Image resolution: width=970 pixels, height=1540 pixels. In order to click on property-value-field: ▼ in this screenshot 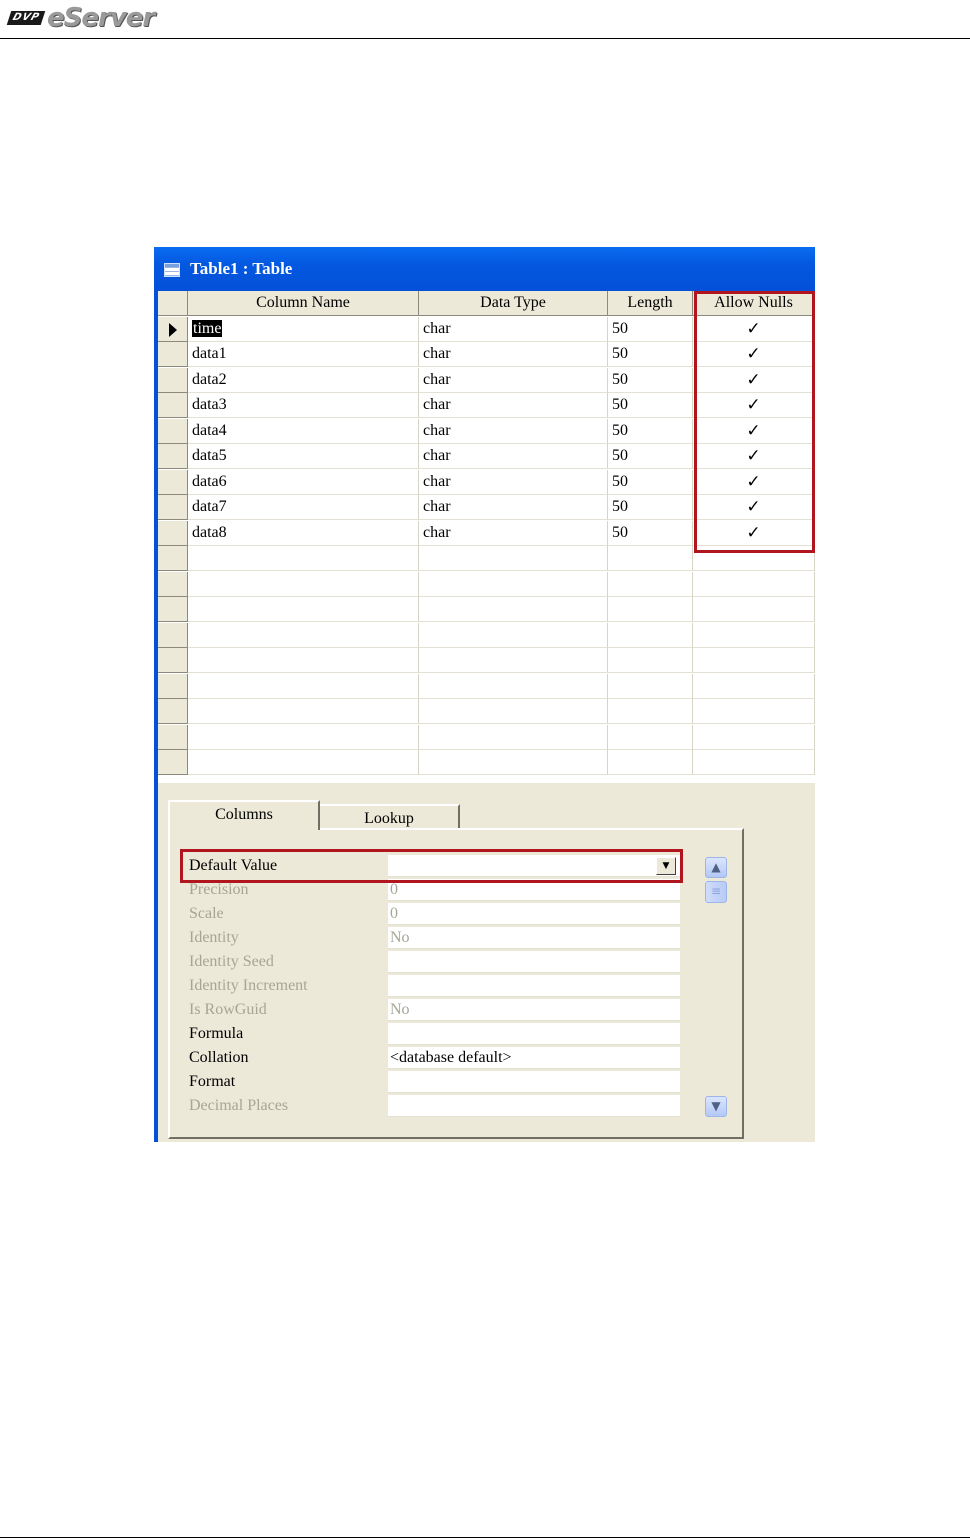, I will do `click(534, 866)`.